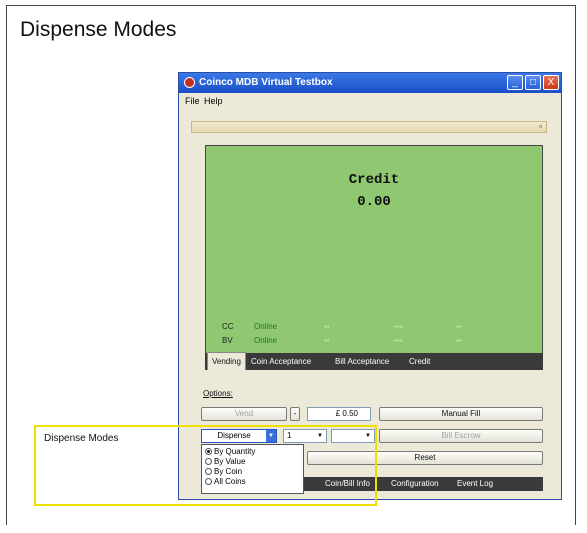 The width and height of the screenshot is (587, 533). Describe the element at coordinates (98, 29) in the screenshot. I see `slide-title: Dispense Modes` at that location.